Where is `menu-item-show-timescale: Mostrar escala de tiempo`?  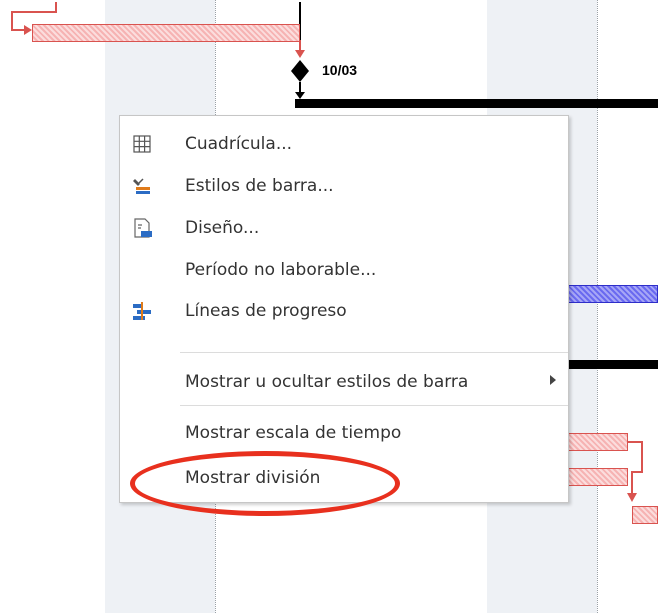
menu-item-show-timescale: Mostrar escala de tiempo is located at coordinates (344, 433).